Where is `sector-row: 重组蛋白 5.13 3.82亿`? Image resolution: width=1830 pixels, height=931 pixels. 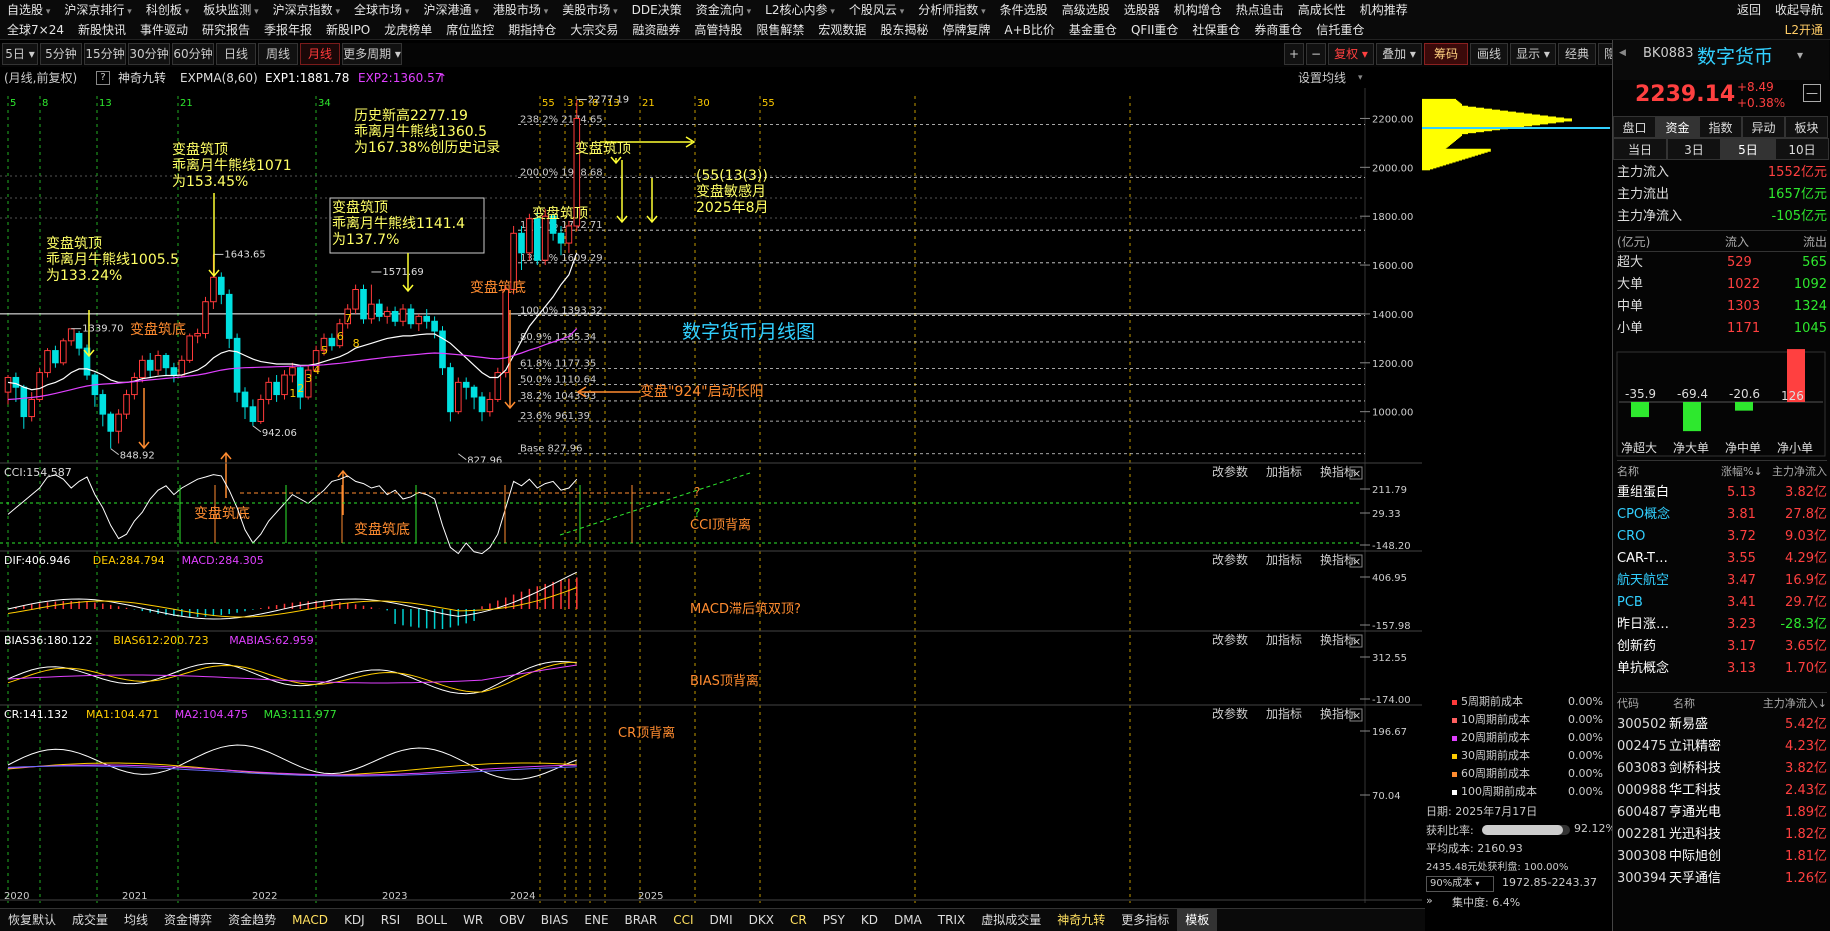
sector-row: 重组蛋白 5.13 3.82亿 is located at coordinates (1722, 493).